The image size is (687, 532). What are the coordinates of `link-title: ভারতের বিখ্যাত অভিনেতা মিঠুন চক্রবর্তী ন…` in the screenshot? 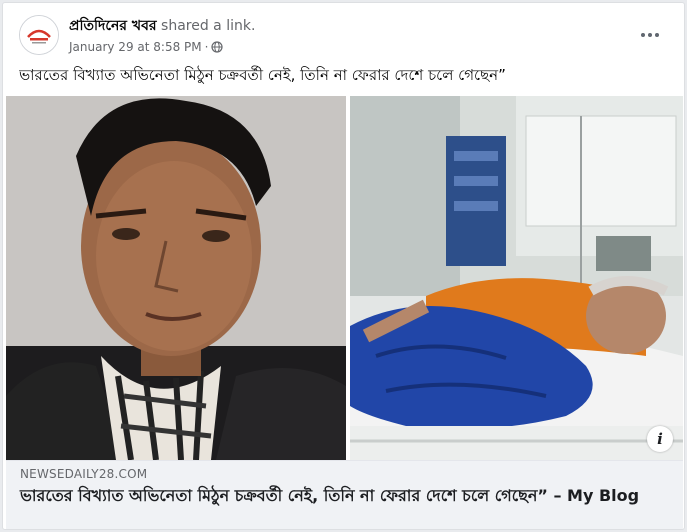 It's located at (346, 495).